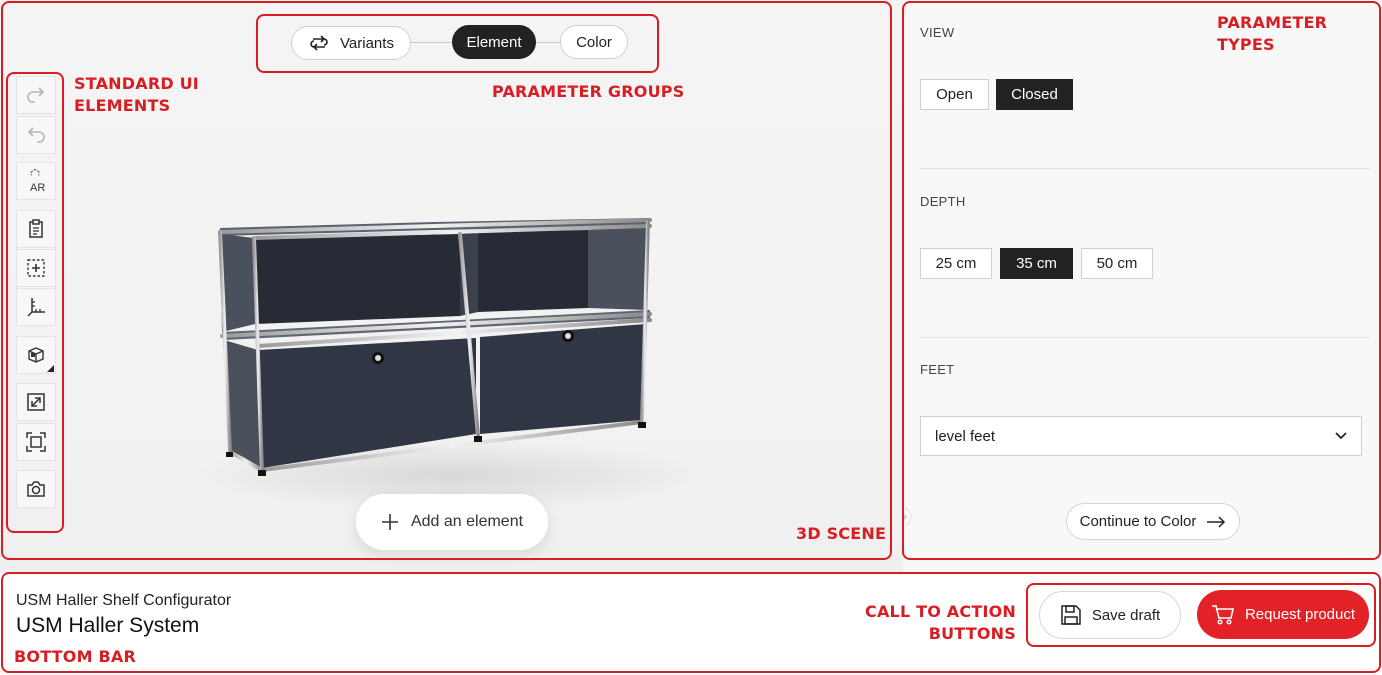 The width and height of the screenshot is (1382, 675). Describe the element at coordinates (1201, 615) in the screenshot. I see `annotation-cta-box` at that location.